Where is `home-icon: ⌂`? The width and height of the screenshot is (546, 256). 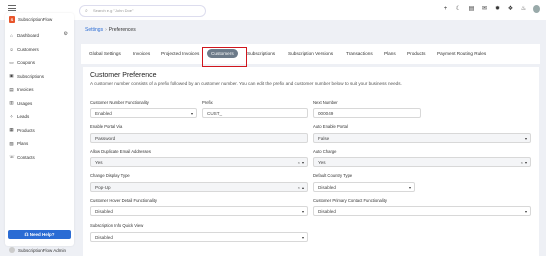 home-icon: ⌂ is located at coordinates (11, 36).